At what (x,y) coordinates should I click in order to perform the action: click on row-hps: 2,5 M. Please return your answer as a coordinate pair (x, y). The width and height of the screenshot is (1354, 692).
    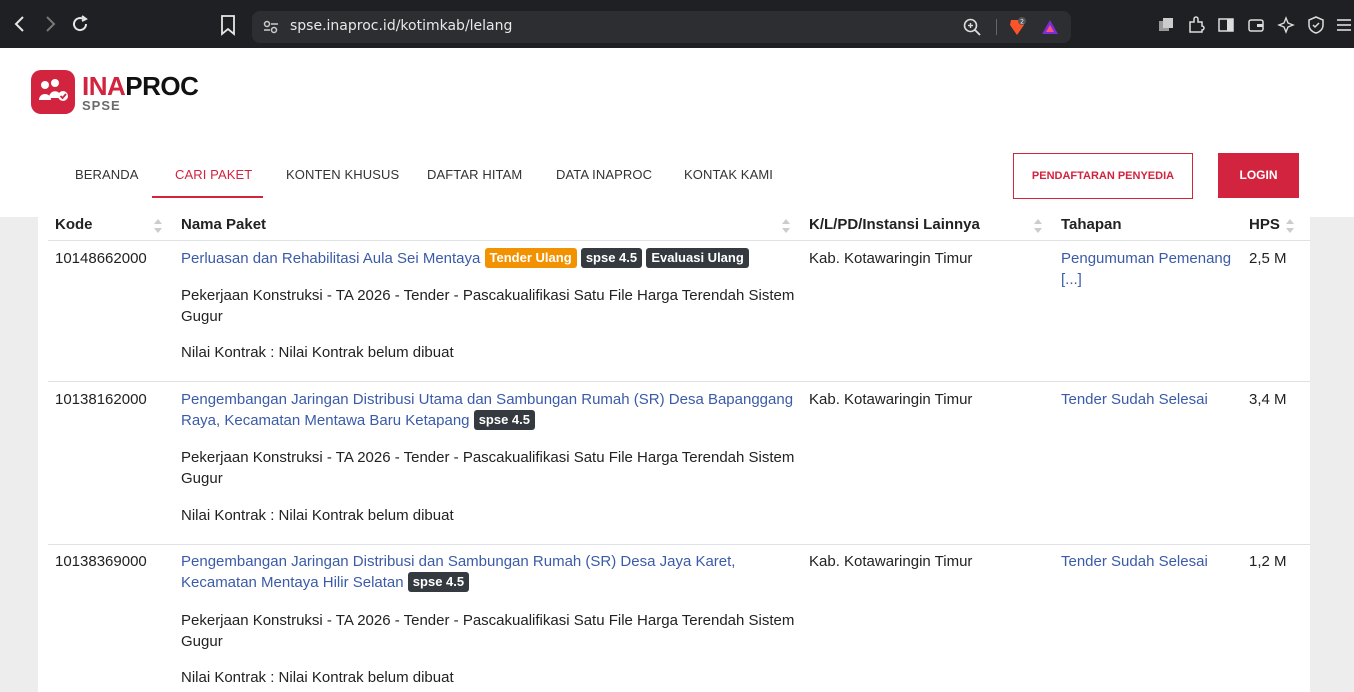
    Looking at the image, I should click on (1268, 258).